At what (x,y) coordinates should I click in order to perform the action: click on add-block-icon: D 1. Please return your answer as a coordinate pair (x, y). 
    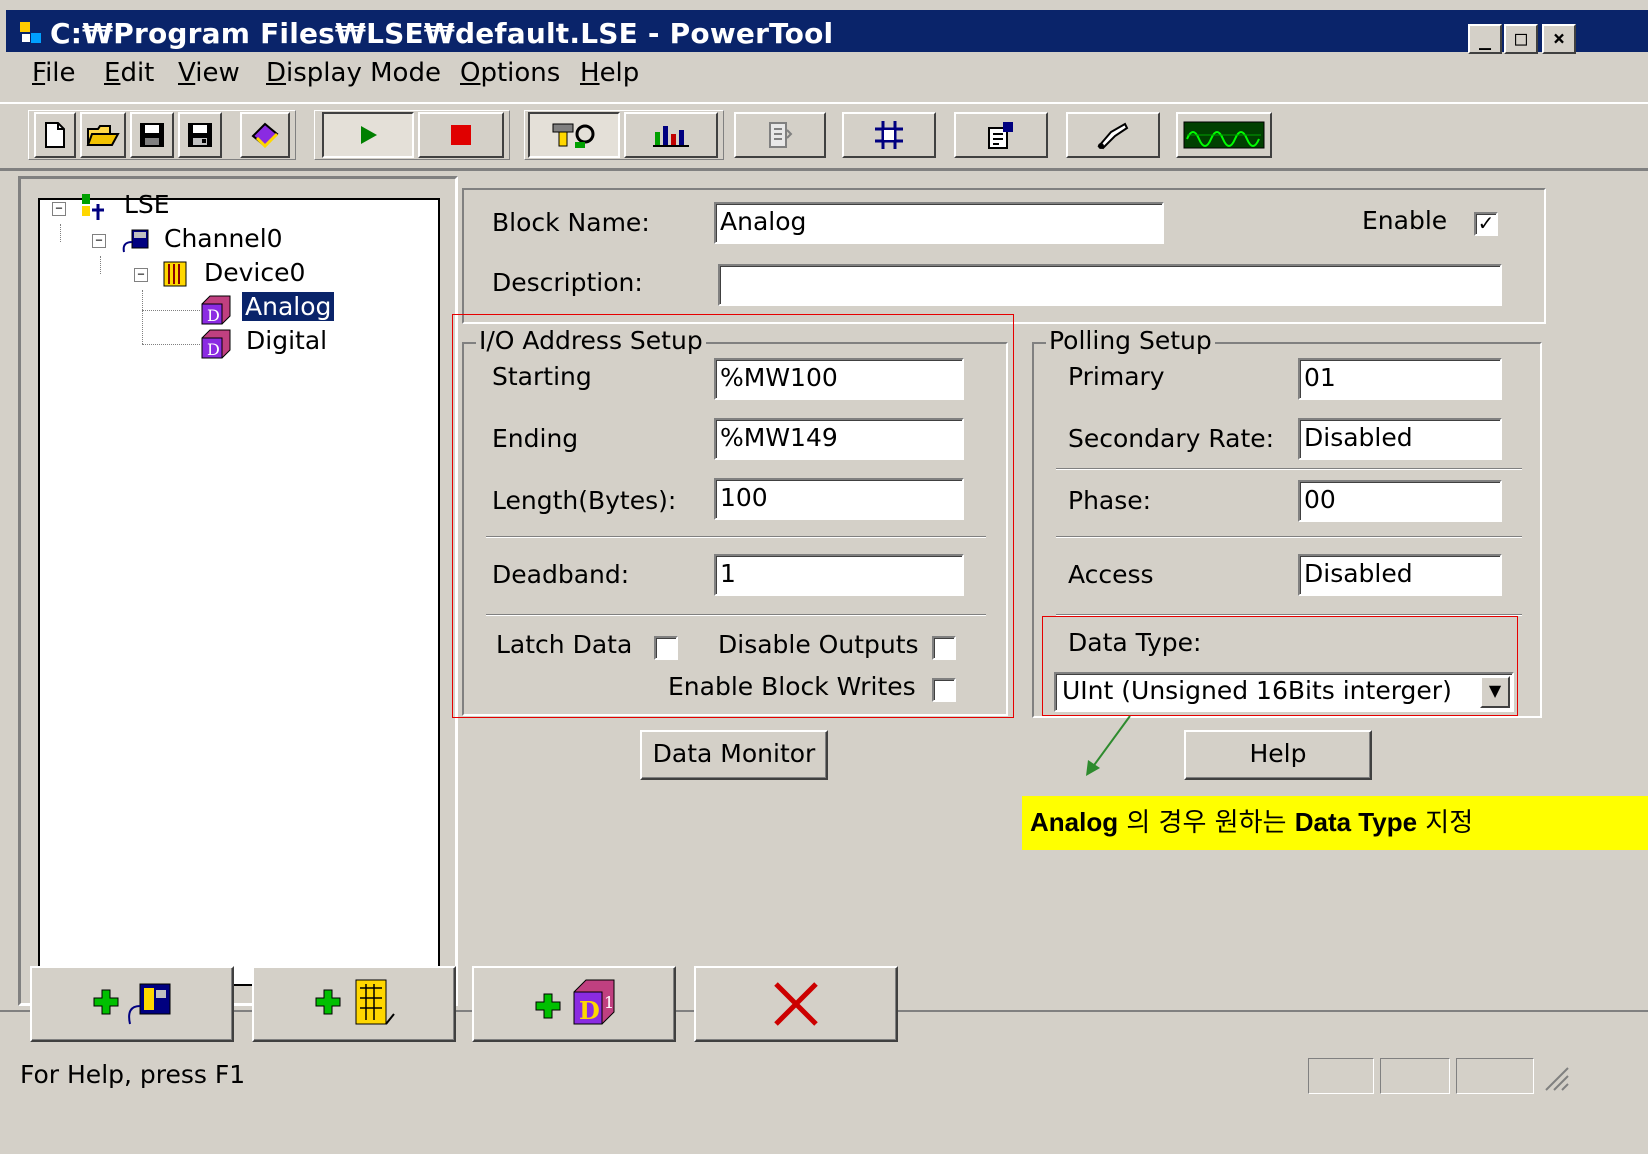
    Looking at the image, I should click on (575, 1002).